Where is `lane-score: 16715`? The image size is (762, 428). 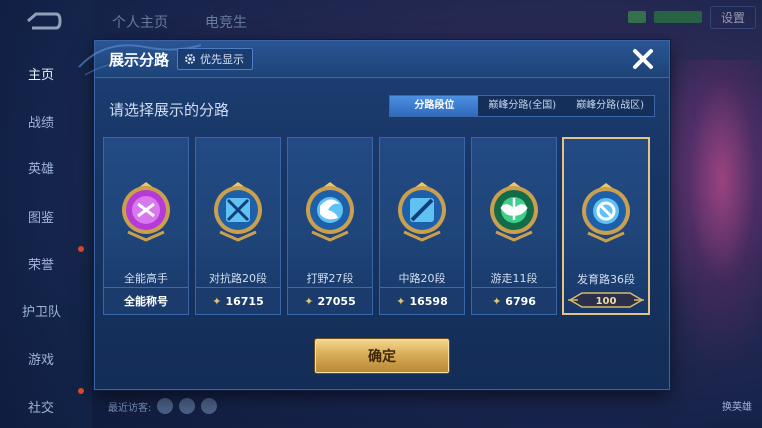
lane-score: 16715 is located at coordinates (244, 301).